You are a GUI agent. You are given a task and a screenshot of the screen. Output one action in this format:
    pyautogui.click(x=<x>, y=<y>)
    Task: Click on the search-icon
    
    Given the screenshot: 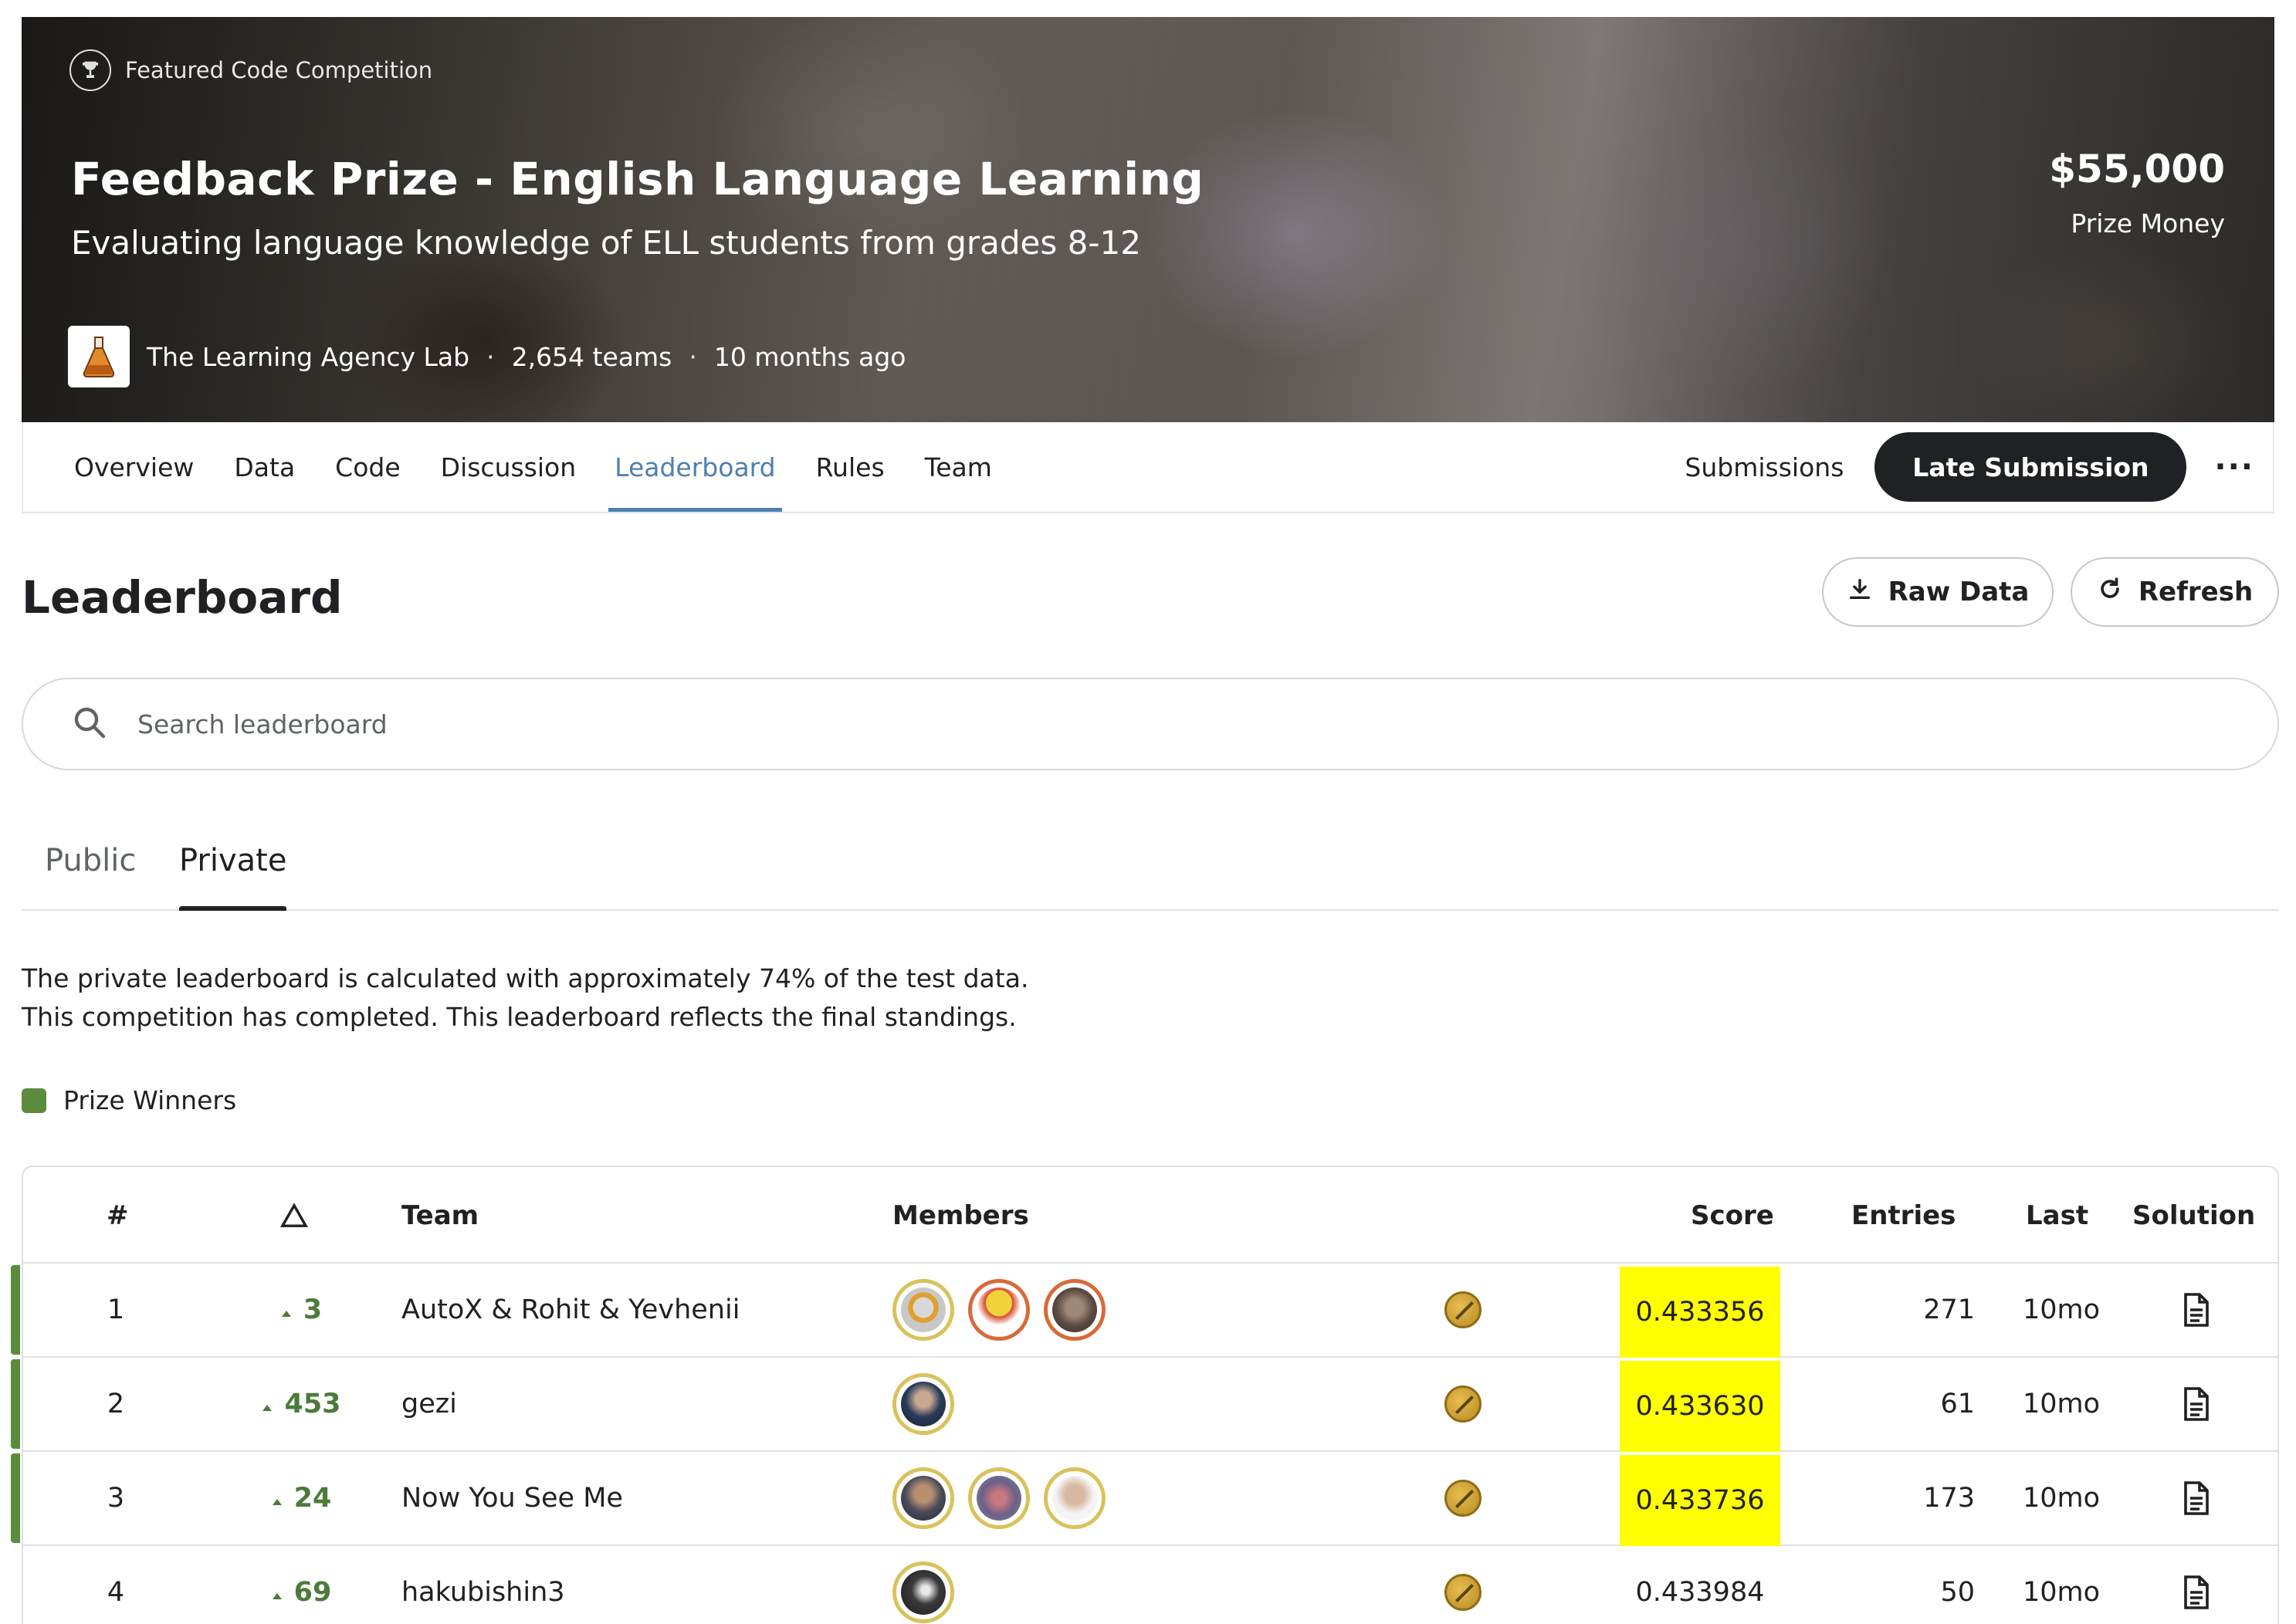 What is the action you would take?
    pyautogui.click(x=89, y=724)
    